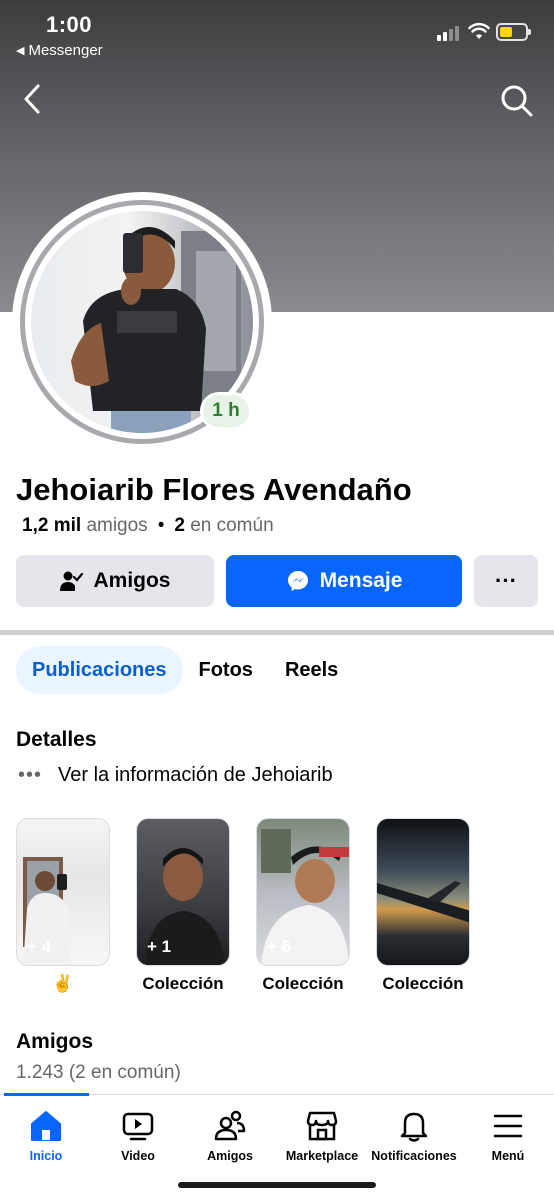  Describe the element at coordinates (138, 1126) in the screenshot. I see `video-icon` at that location.